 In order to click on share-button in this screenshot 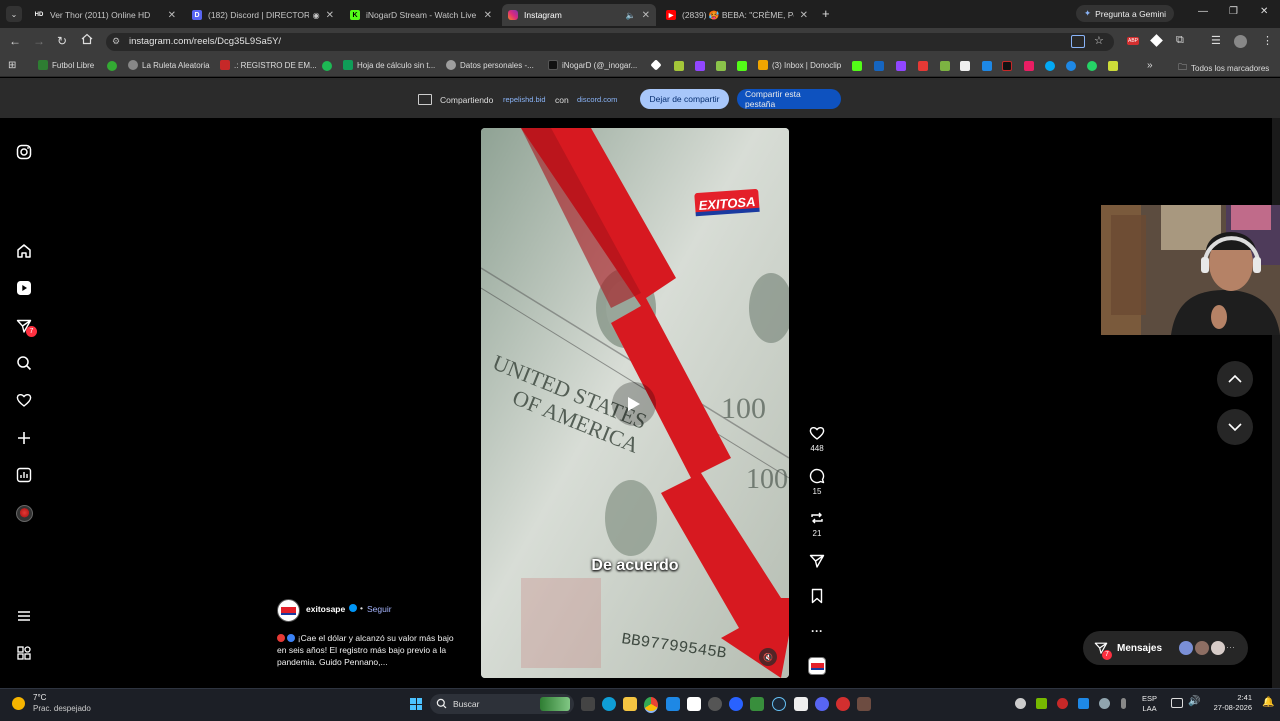, I will do `click(817, 561)`.